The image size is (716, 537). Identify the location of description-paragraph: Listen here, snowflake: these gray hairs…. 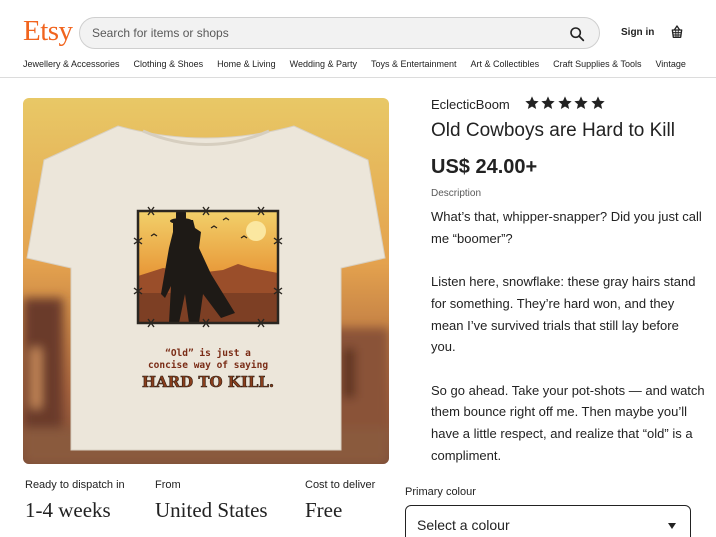
(563, 314).